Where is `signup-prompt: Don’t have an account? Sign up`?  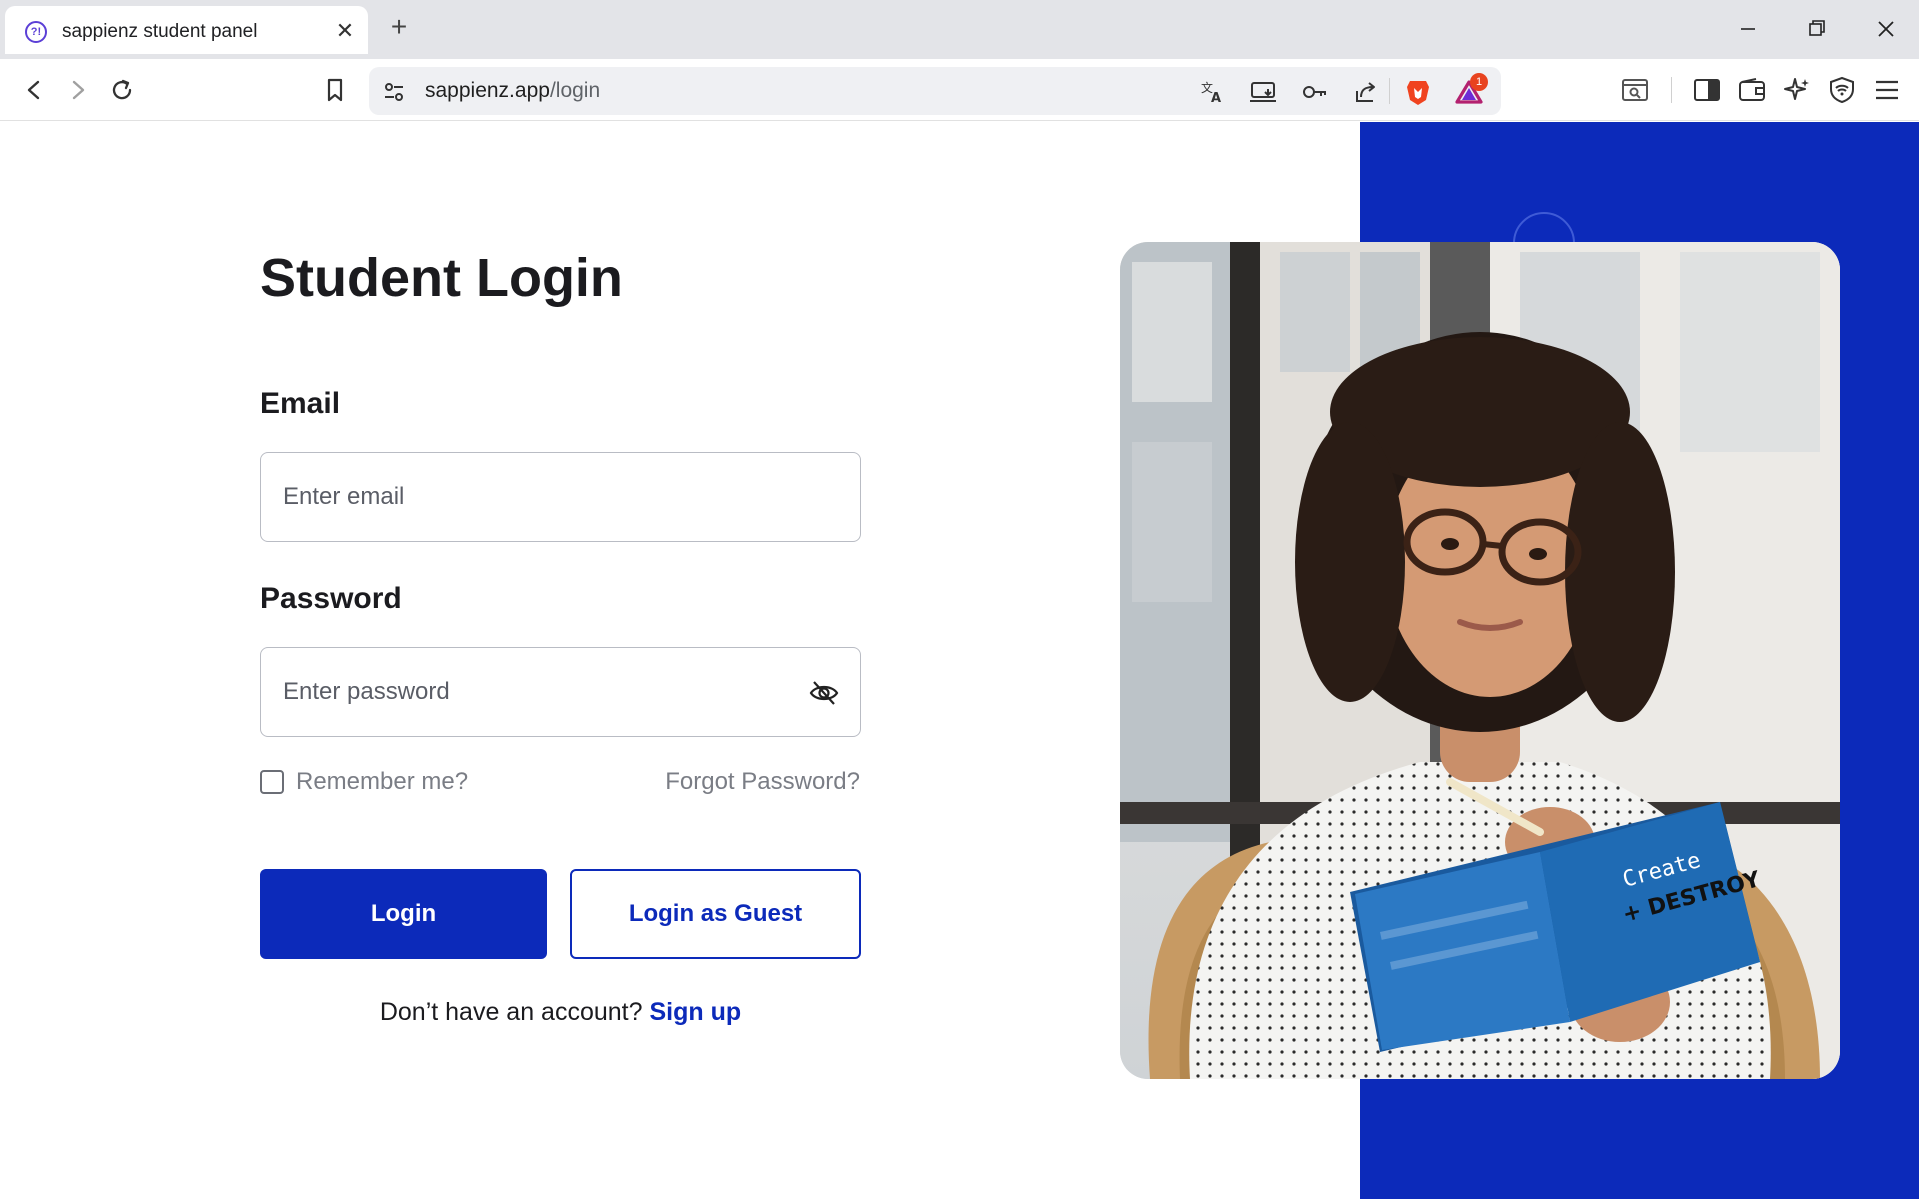
signup-prompt: Don’t have an account? Sign up is located at coordinates (560, 1012).